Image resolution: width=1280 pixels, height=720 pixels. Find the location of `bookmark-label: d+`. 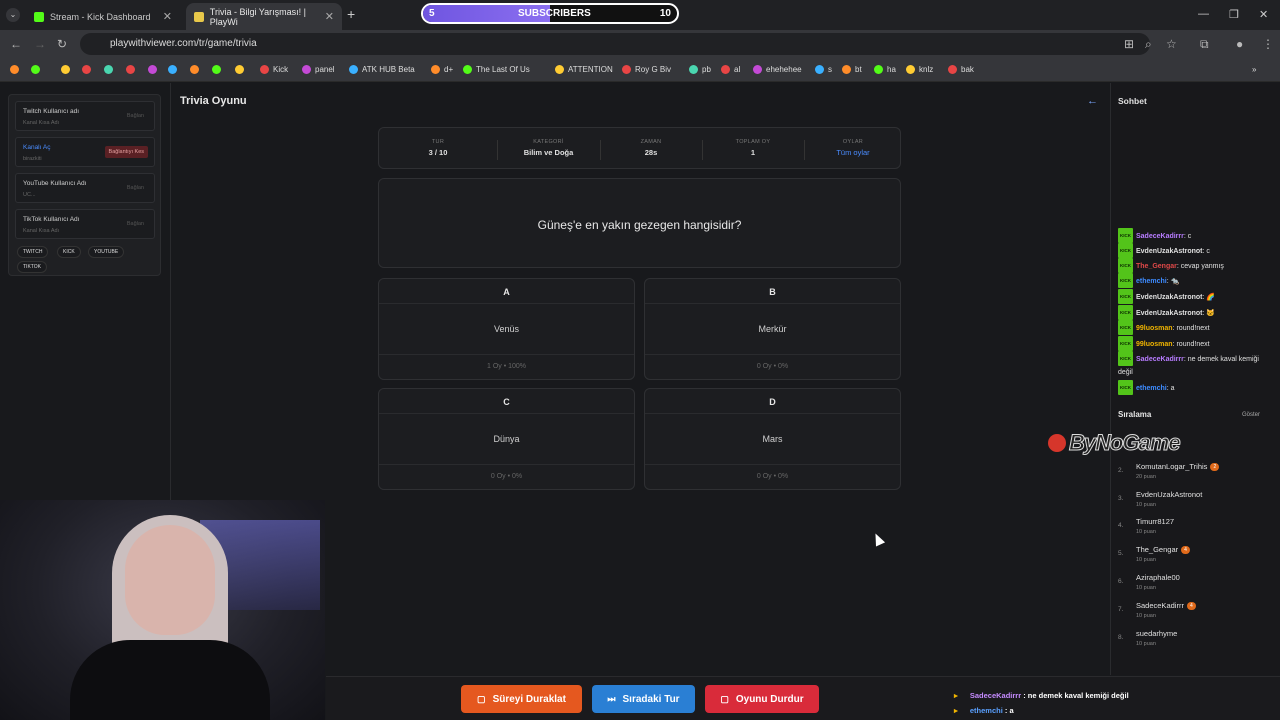

bookmark-label: d+ is located at coordinates (449, 69).